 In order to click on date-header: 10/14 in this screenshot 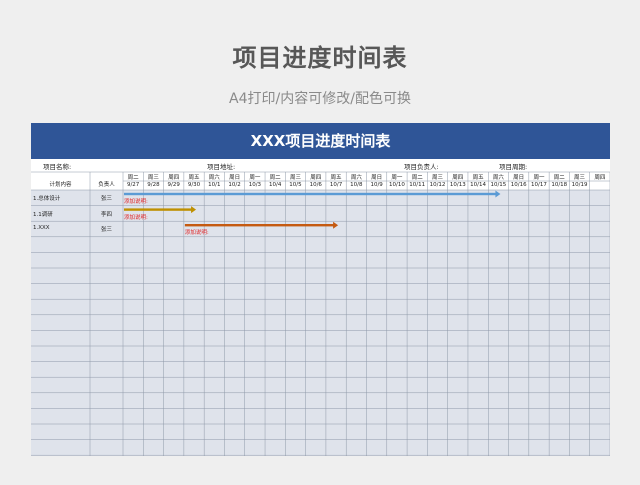, I will do `click(478, 185)`.